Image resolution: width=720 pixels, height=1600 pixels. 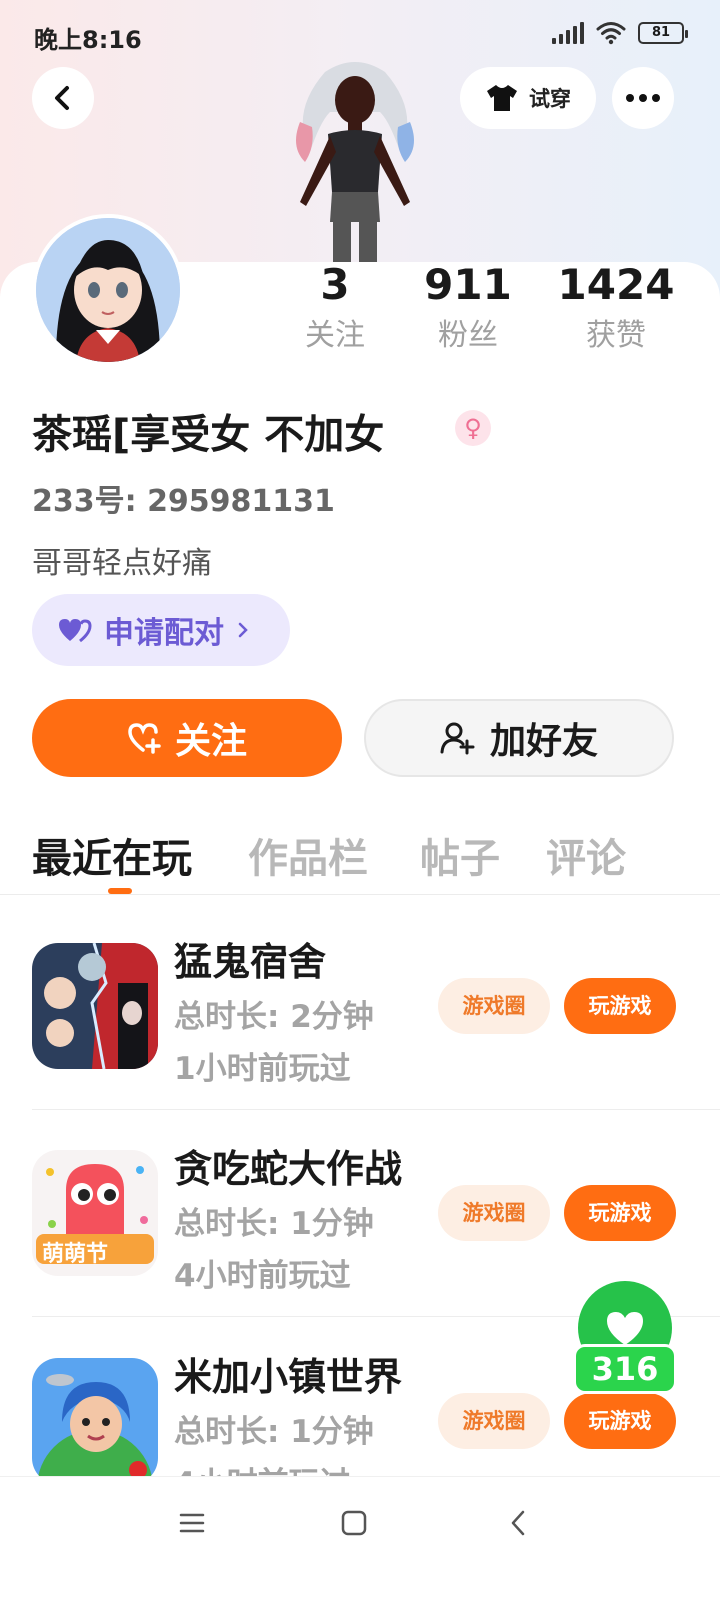 What do you see at coordinates (360, 1044) in the screenshot?
I see `game-row: 猛鬼宿舍 总时长: 2分钟 1小时前玩过 游戏圈 玩游戏` at bounding box center [360, 1044].